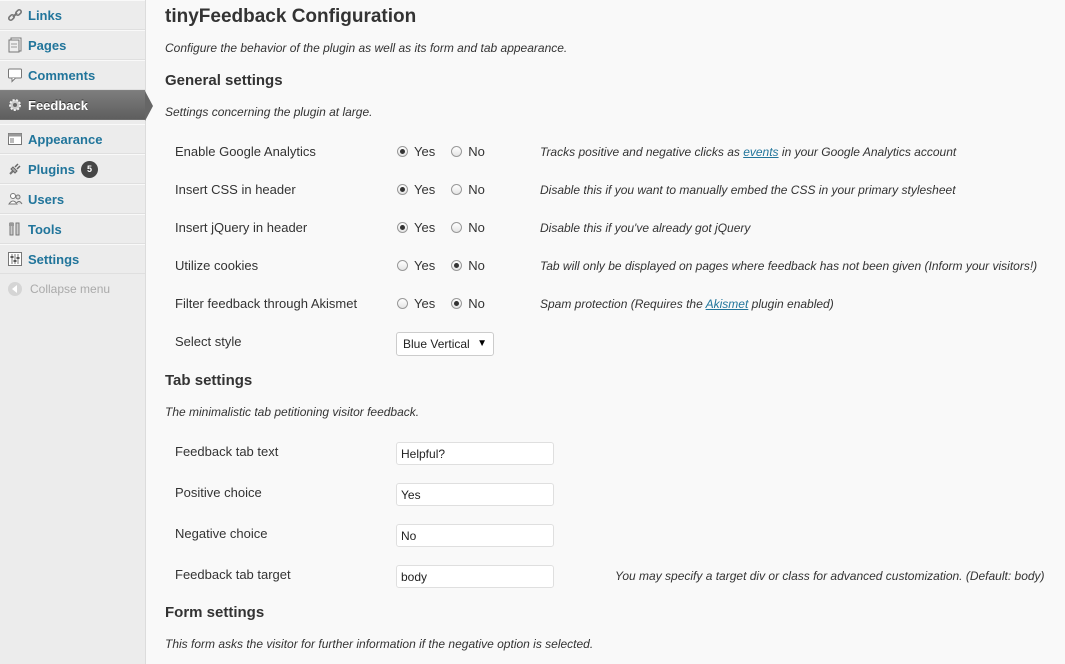  I want to click on general-settings-heading: General settings, so click(224, 80).